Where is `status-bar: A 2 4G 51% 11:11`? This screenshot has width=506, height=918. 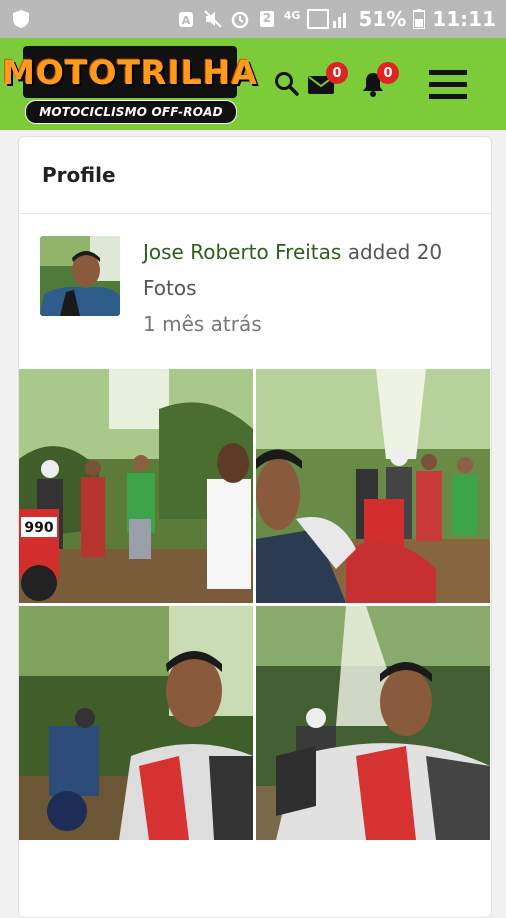
status-bar: A 2 4G 51% 11:11 is located at coordinates (253, 19).